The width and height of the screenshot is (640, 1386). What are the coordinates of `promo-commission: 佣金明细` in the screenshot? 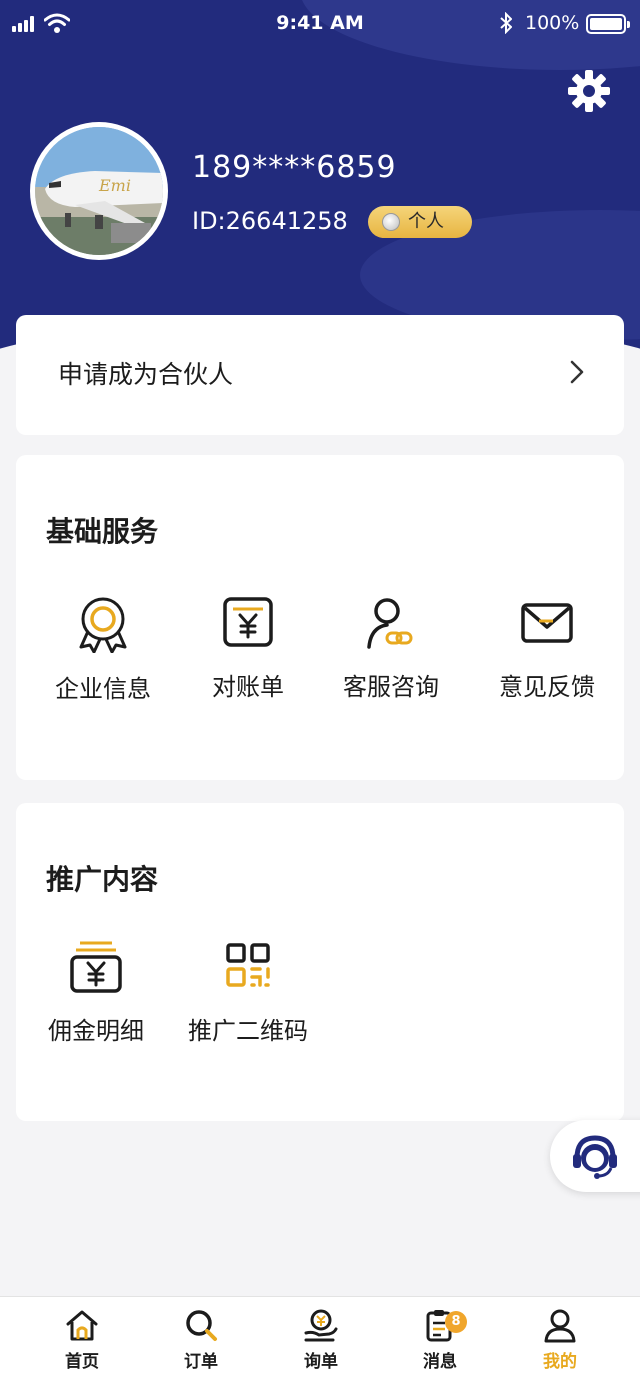 It's located at (96, 990).